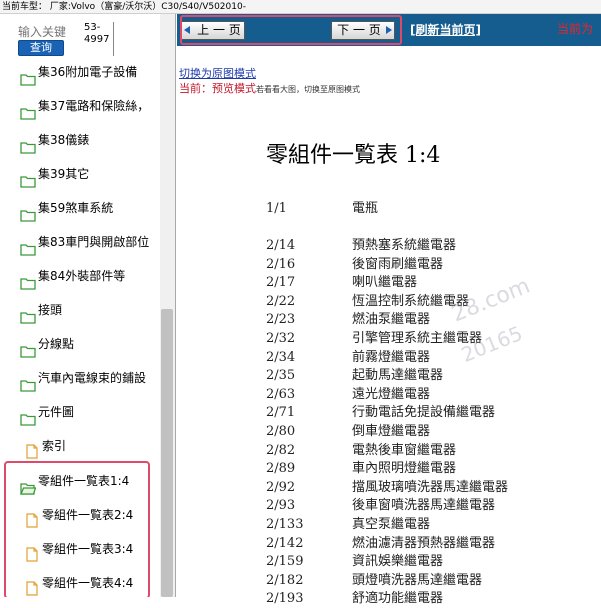 The image size is (601, 608). Describe the element at coordinates (445, 30) in the screenshot. I see `refresh-page-link: [刷新当前页]` at that location.